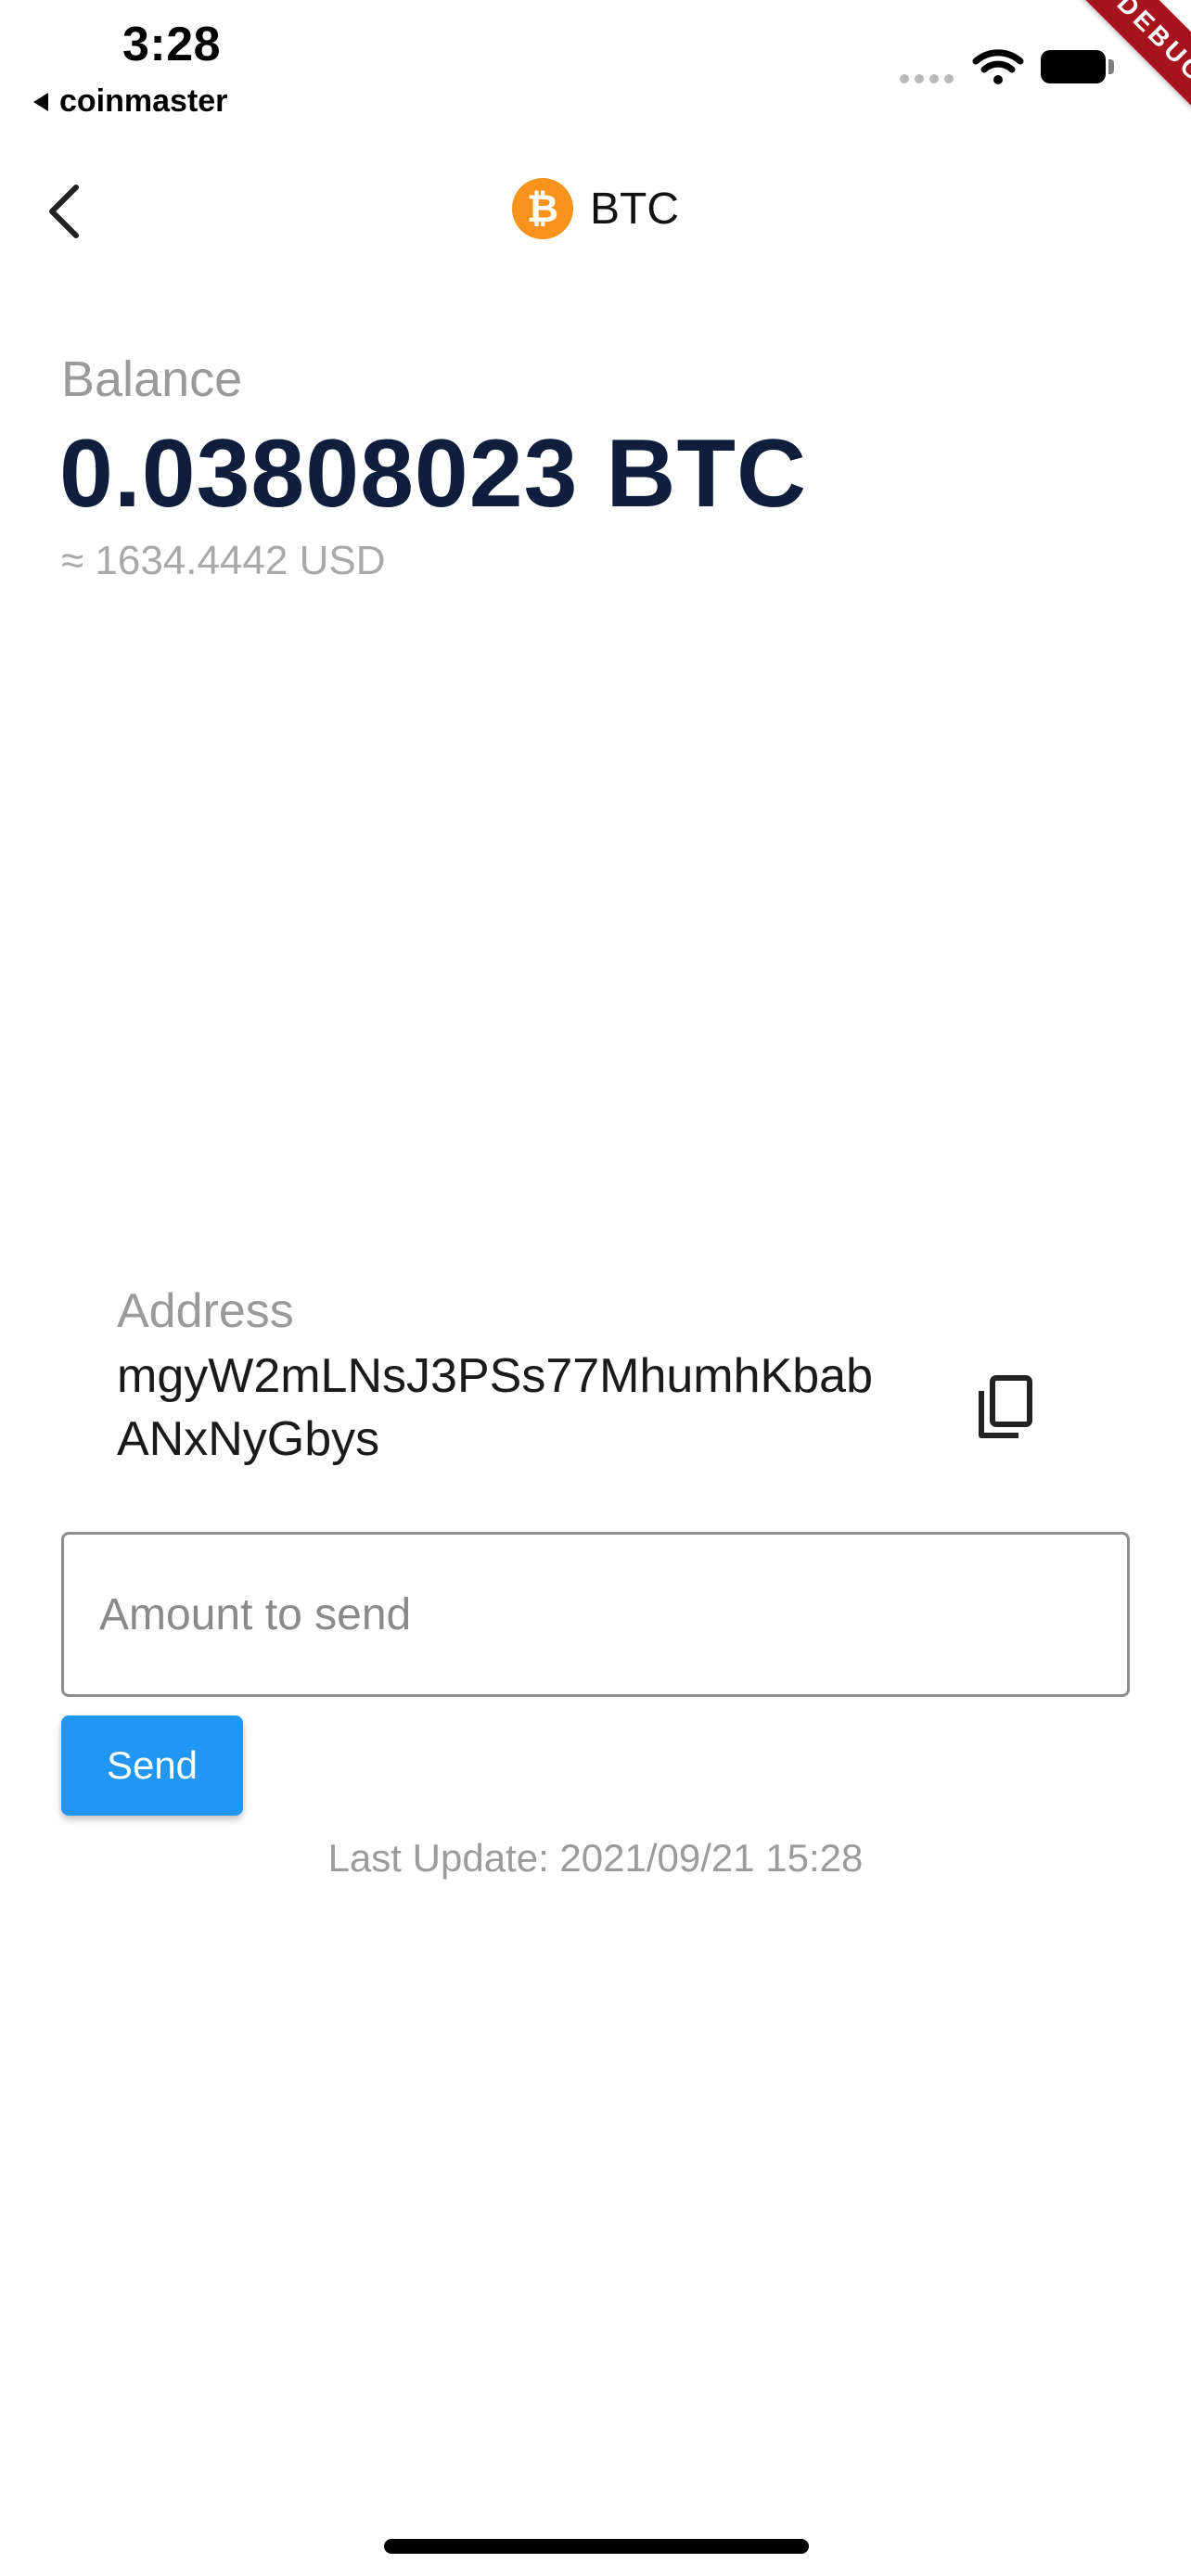 The width and height of the screenshot is (1191, 2576). I want to click on amount-field, so click(595, 1614).